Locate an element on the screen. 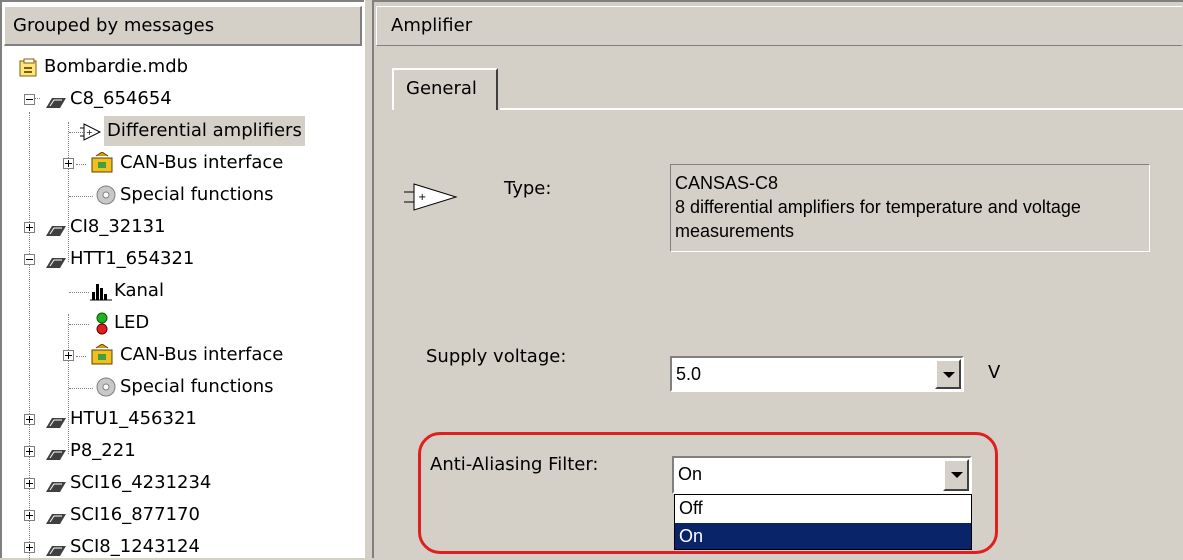 The height and width of the screenshot is (560, 1183). supply-voltage-unit: V is located at coordinates (994, 372).